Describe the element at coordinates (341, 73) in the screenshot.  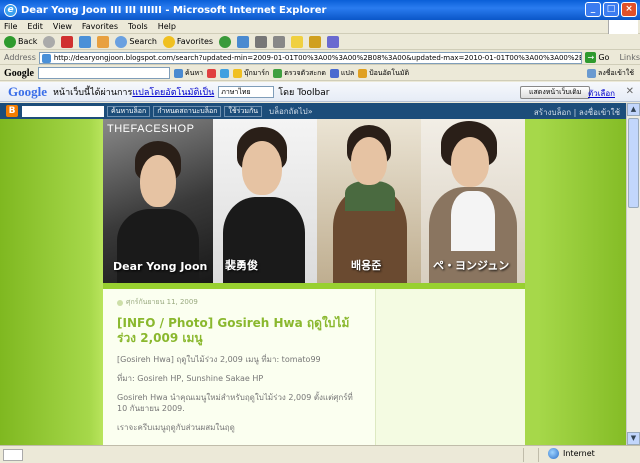
I see `translate-button: แปล` at that location.